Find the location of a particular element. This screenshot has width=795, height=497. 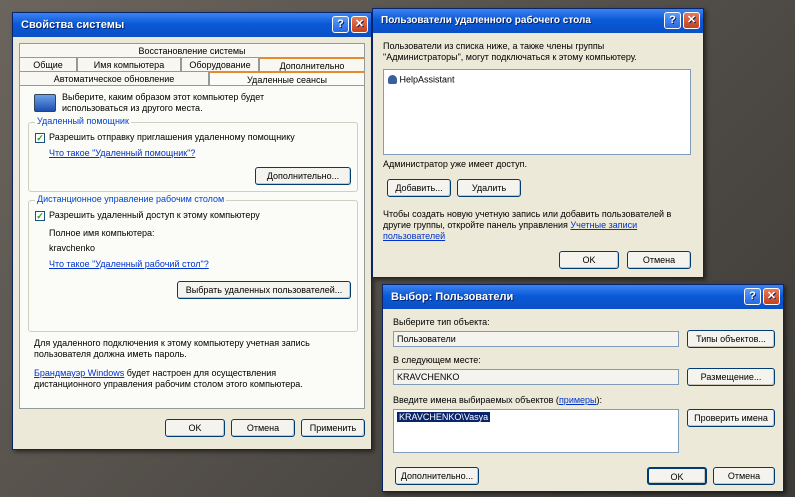

group-title: Дистанционное управление рабочим столом is located at coordinates (131, 199).